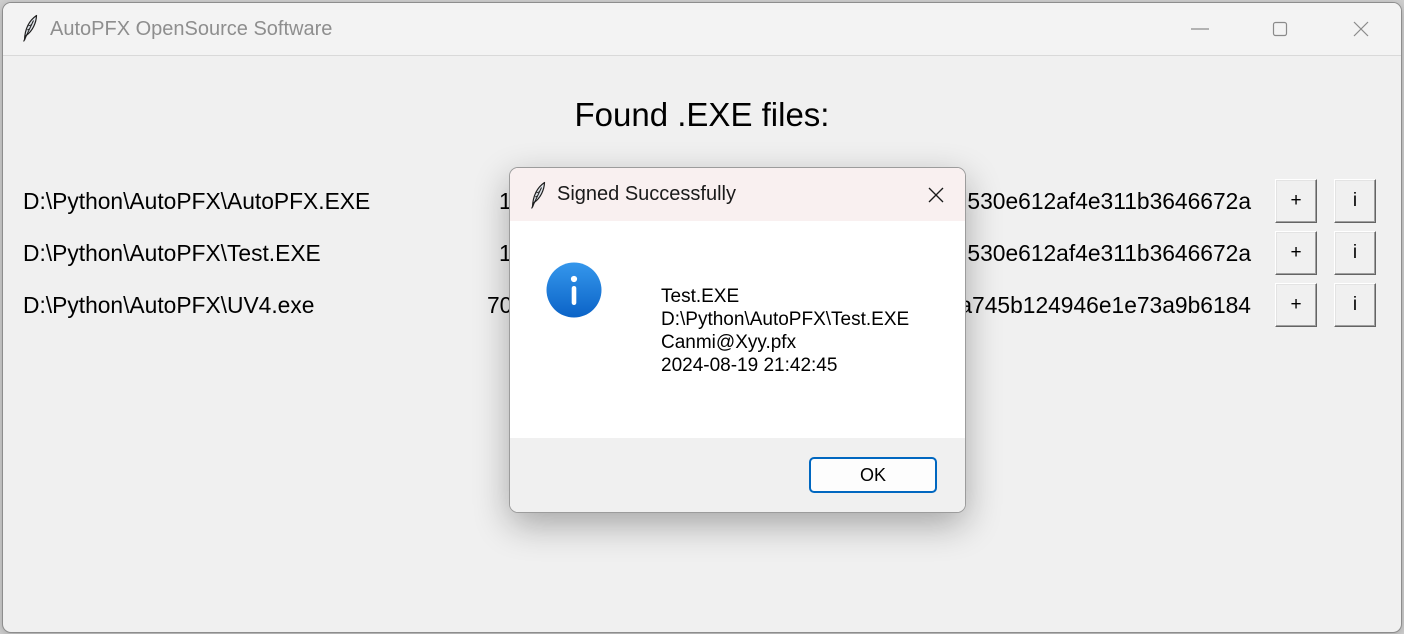 The width and height of the screenshot is (1404, 634). Describe the element at coordinates (574, 290) in the screenshot. I see `info-icon` at that location.